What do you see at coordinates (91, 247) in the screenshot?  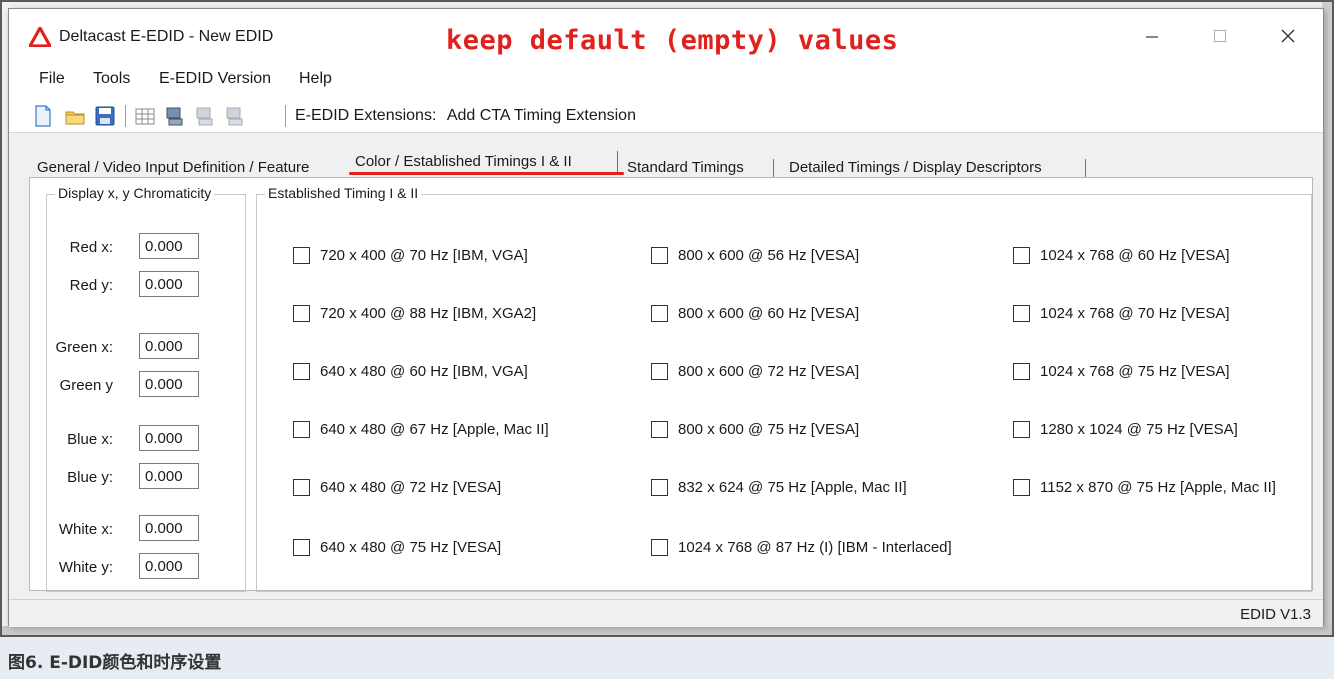 I see `red-x-label: Red x:` at bounding box center [91, 247].